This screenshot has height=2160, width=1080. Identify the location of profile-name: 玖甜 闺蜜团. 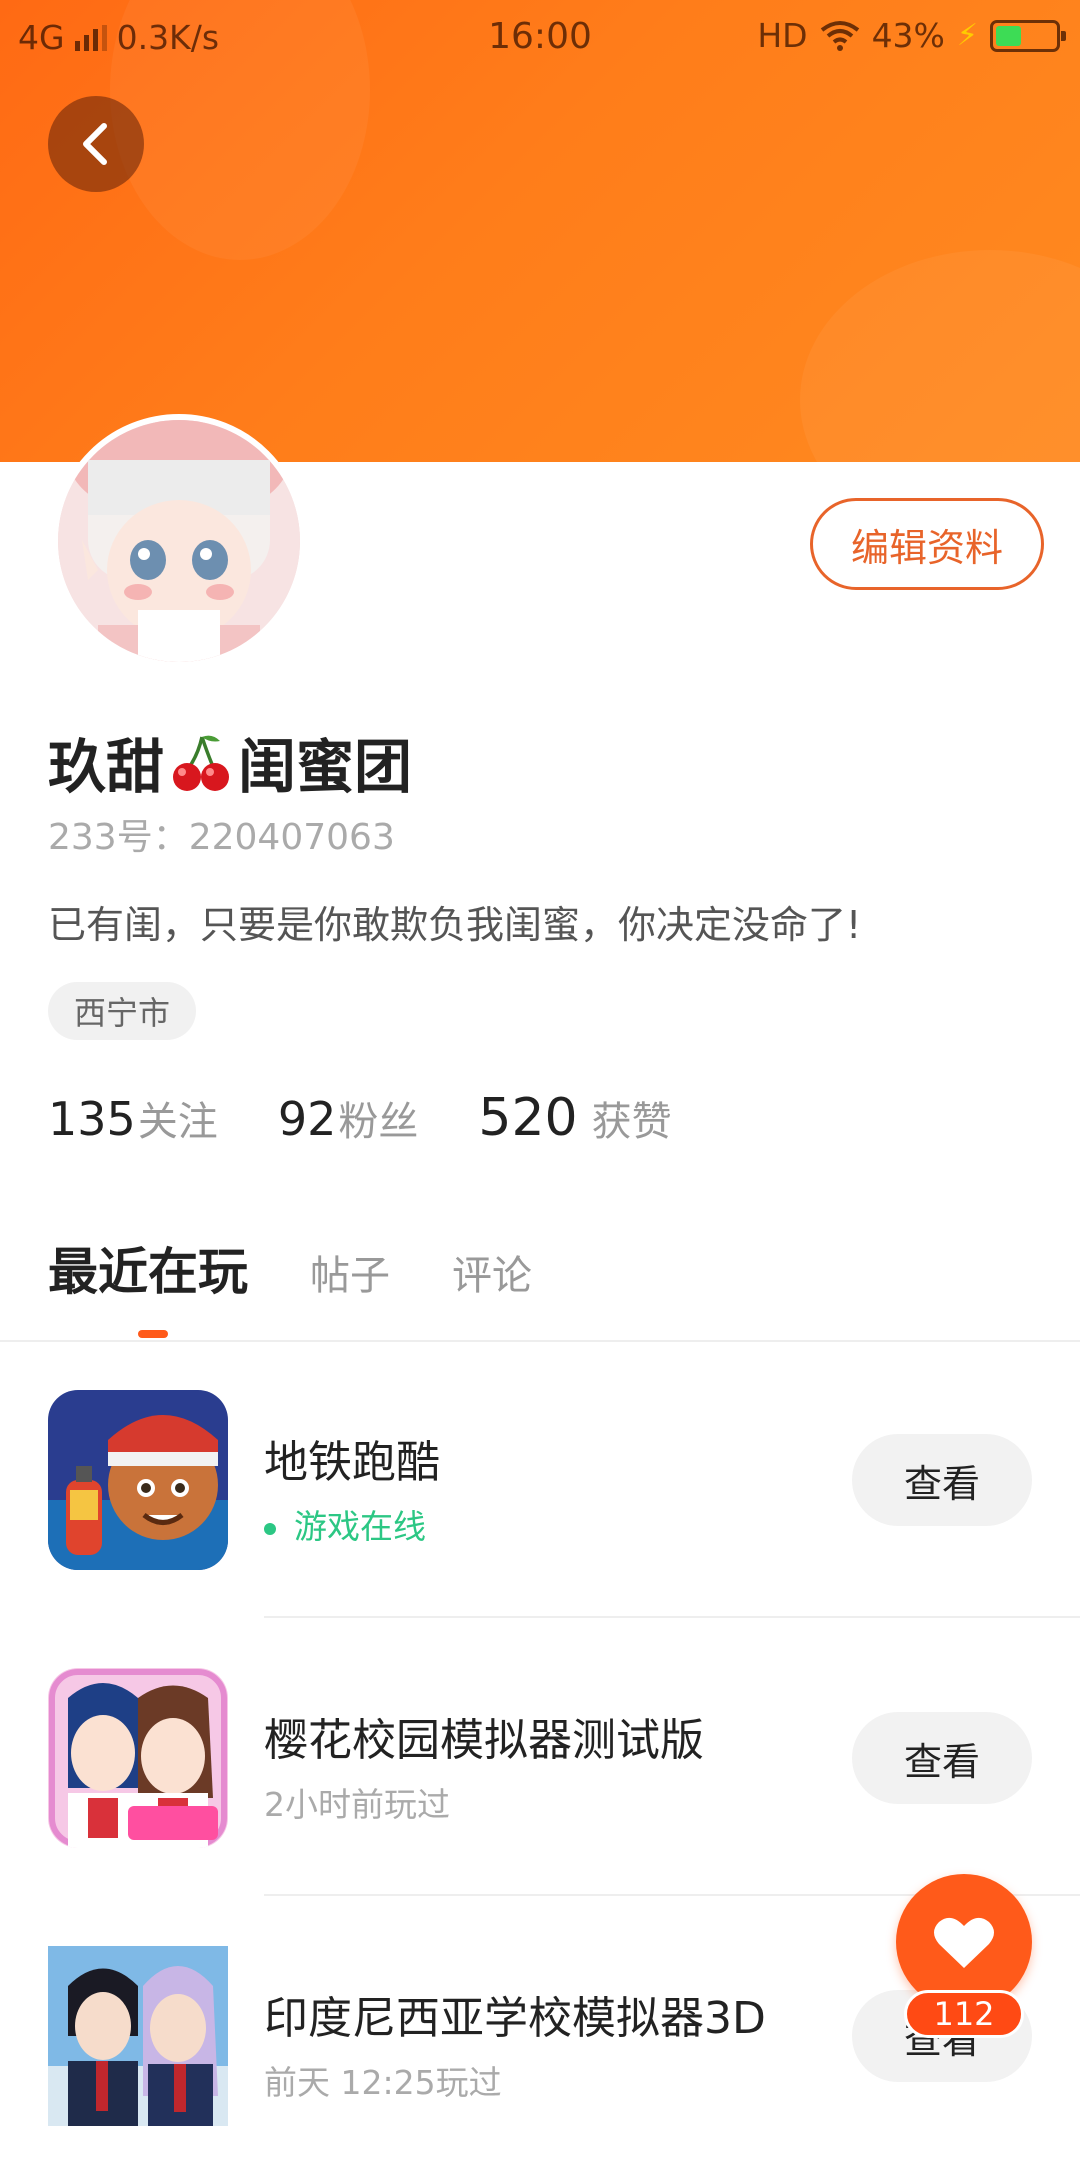
(230, 762).